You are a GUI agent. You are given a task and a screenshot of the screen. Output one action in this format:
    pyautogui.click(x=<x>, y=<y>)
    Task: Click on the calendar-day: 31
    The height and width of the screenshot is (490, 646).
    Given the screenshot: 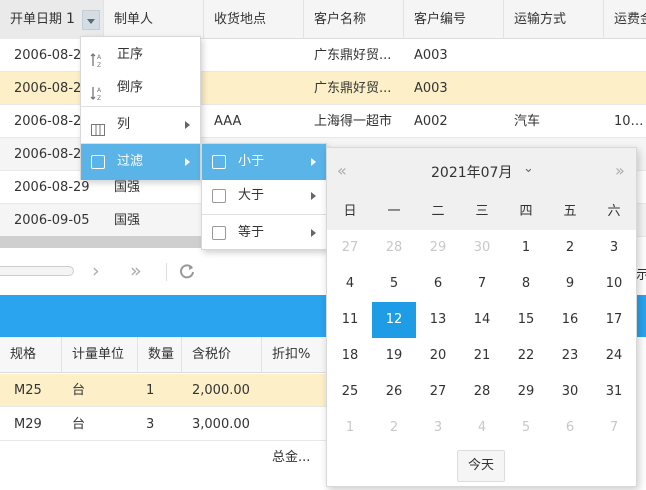 What is the action you would take?
    pyautogui.click(x=614, y=392)
    